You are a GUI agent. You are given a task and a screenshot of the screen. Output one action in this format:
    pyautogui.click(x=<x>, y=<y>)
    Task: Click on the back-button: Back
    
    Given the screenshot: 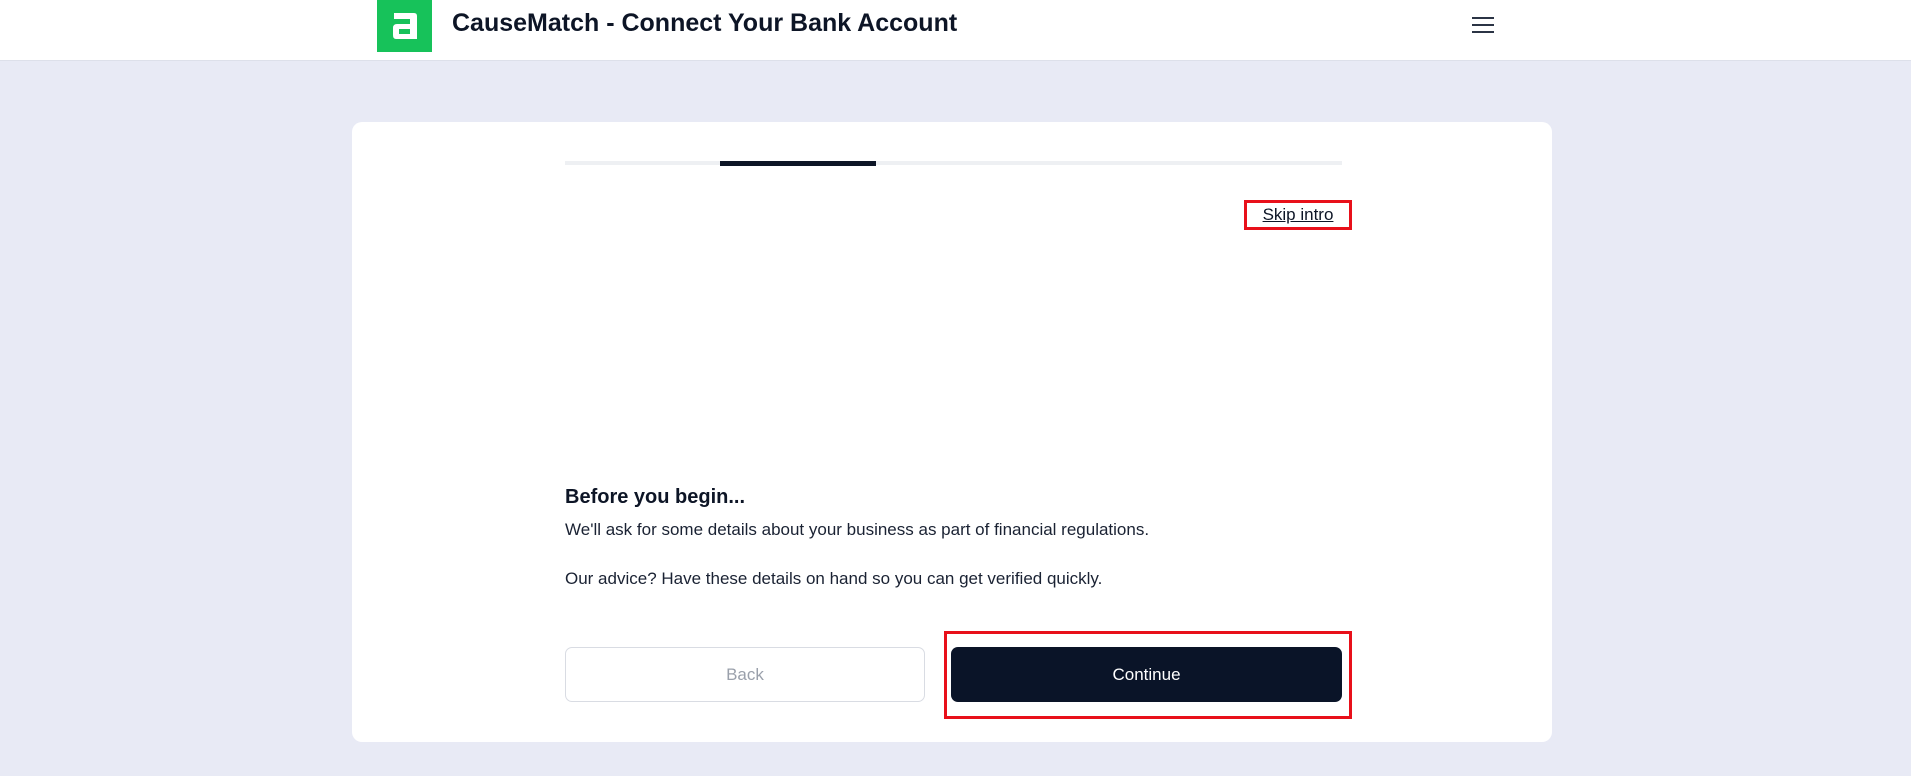 What is the action you would take?
    pyautogui.click(x=745, y=674)
    